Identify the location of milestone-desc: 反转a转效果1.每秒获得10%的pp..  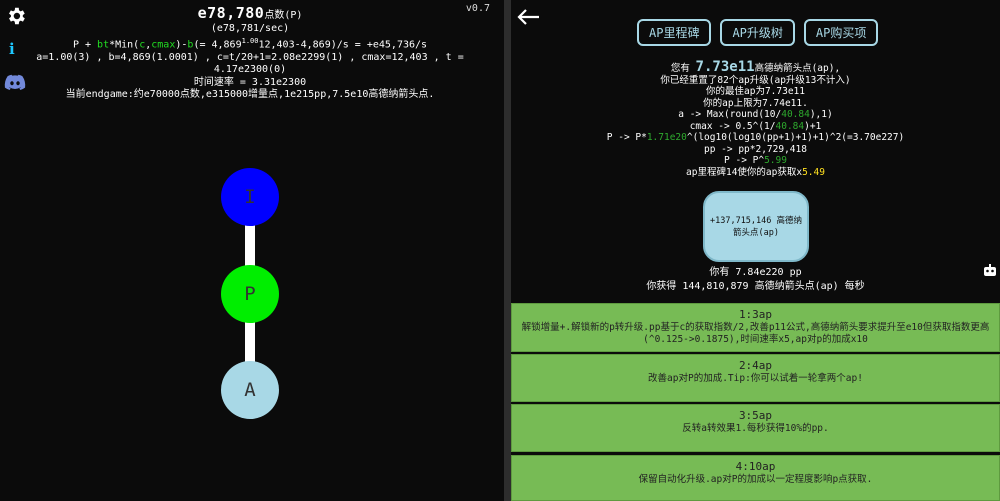
(755, 428).